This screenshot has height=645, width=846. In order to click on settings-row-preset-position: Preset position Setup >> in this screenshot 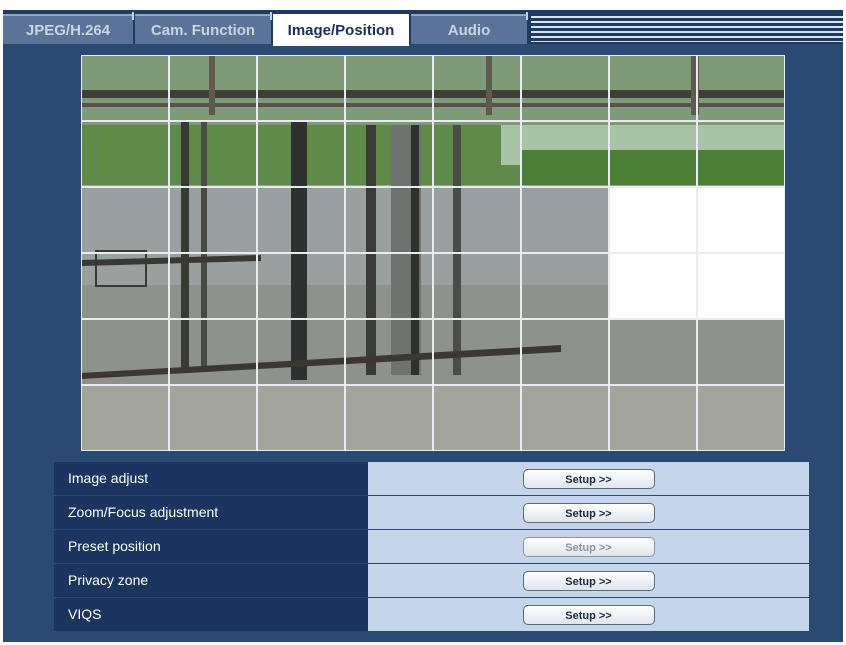, I will do `click(431, 546)`.